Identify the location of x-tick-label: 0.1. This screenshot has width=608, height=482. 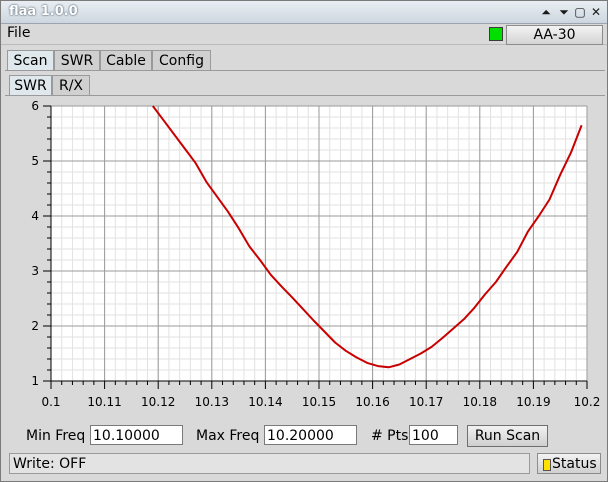
(50, 402).